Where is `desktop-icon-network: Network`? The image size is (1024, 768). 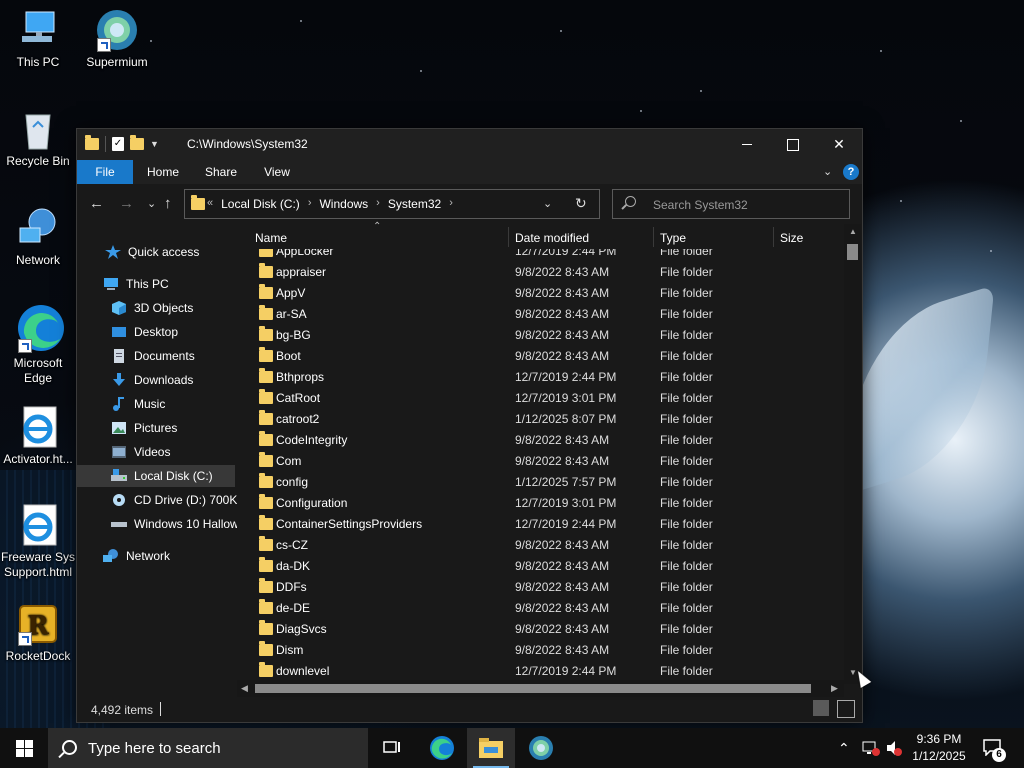
desktop-icon-network: Network is located at coordinates (38, 237).